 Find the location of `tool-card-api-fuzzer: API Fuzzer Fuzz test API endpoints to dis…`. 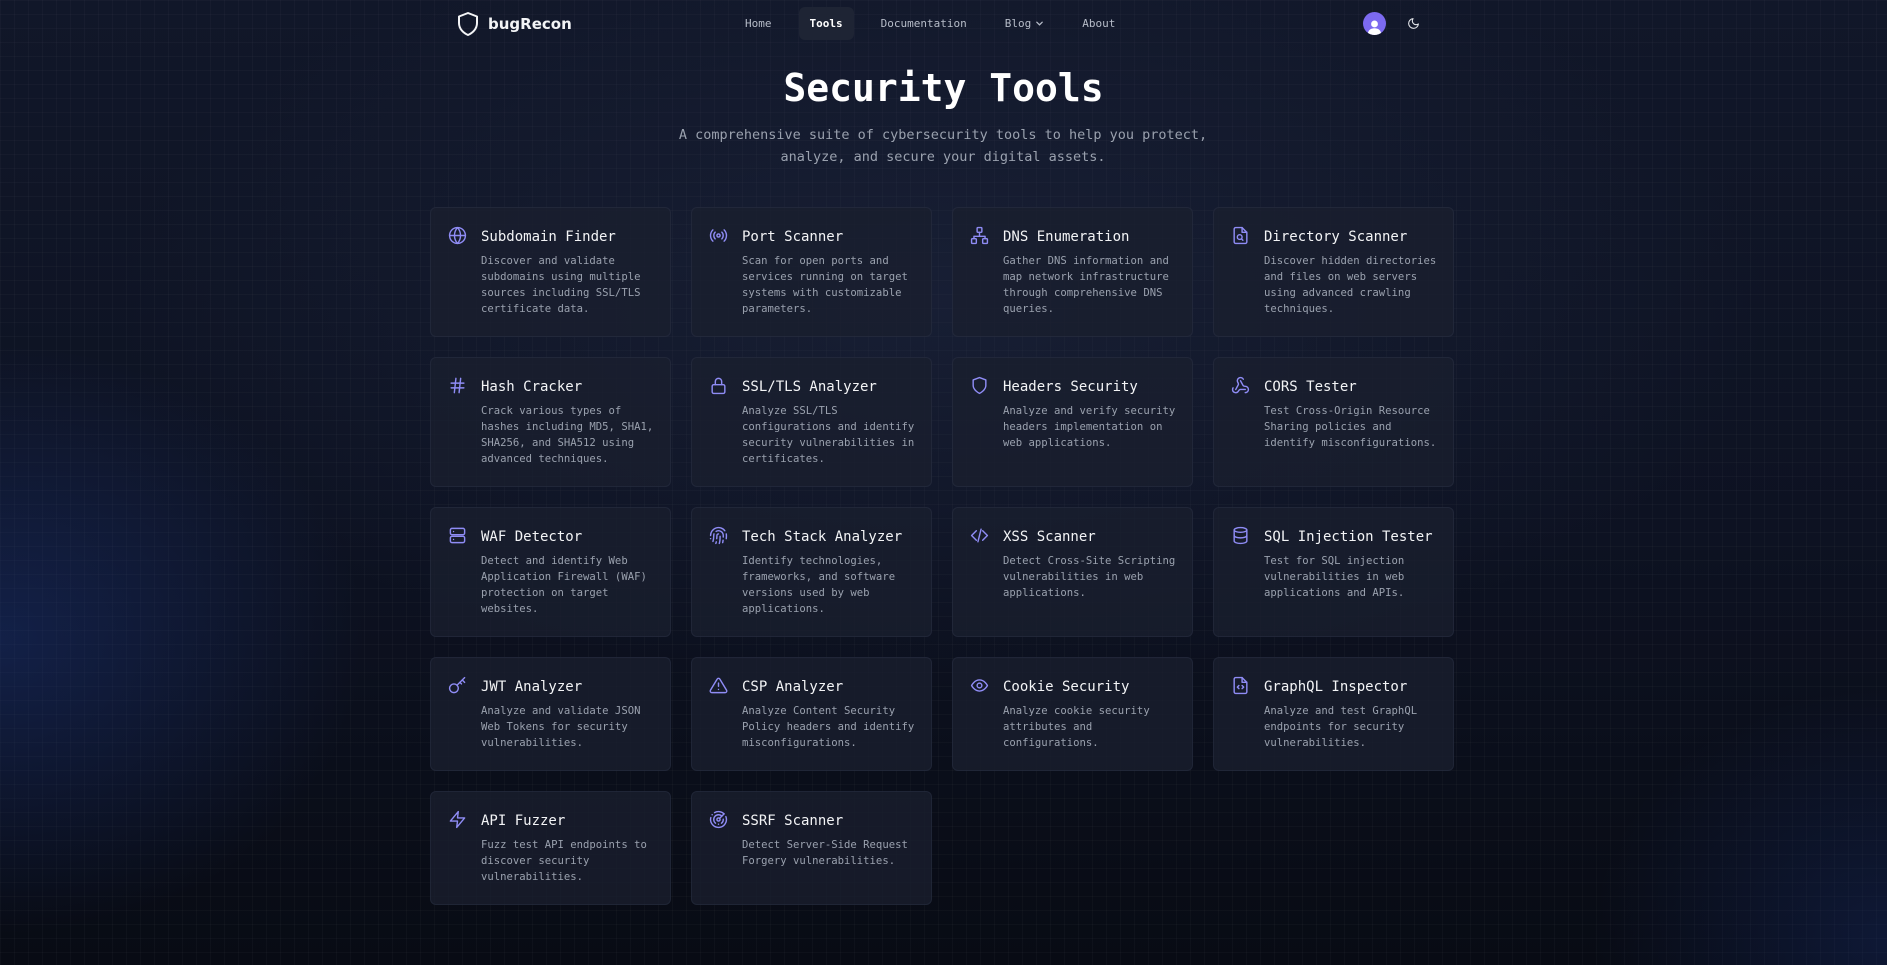

tool-card-api-fuzzer: API Fuzzer Fuzz test API endpoints to dis… is located at coordinates (550, 848).